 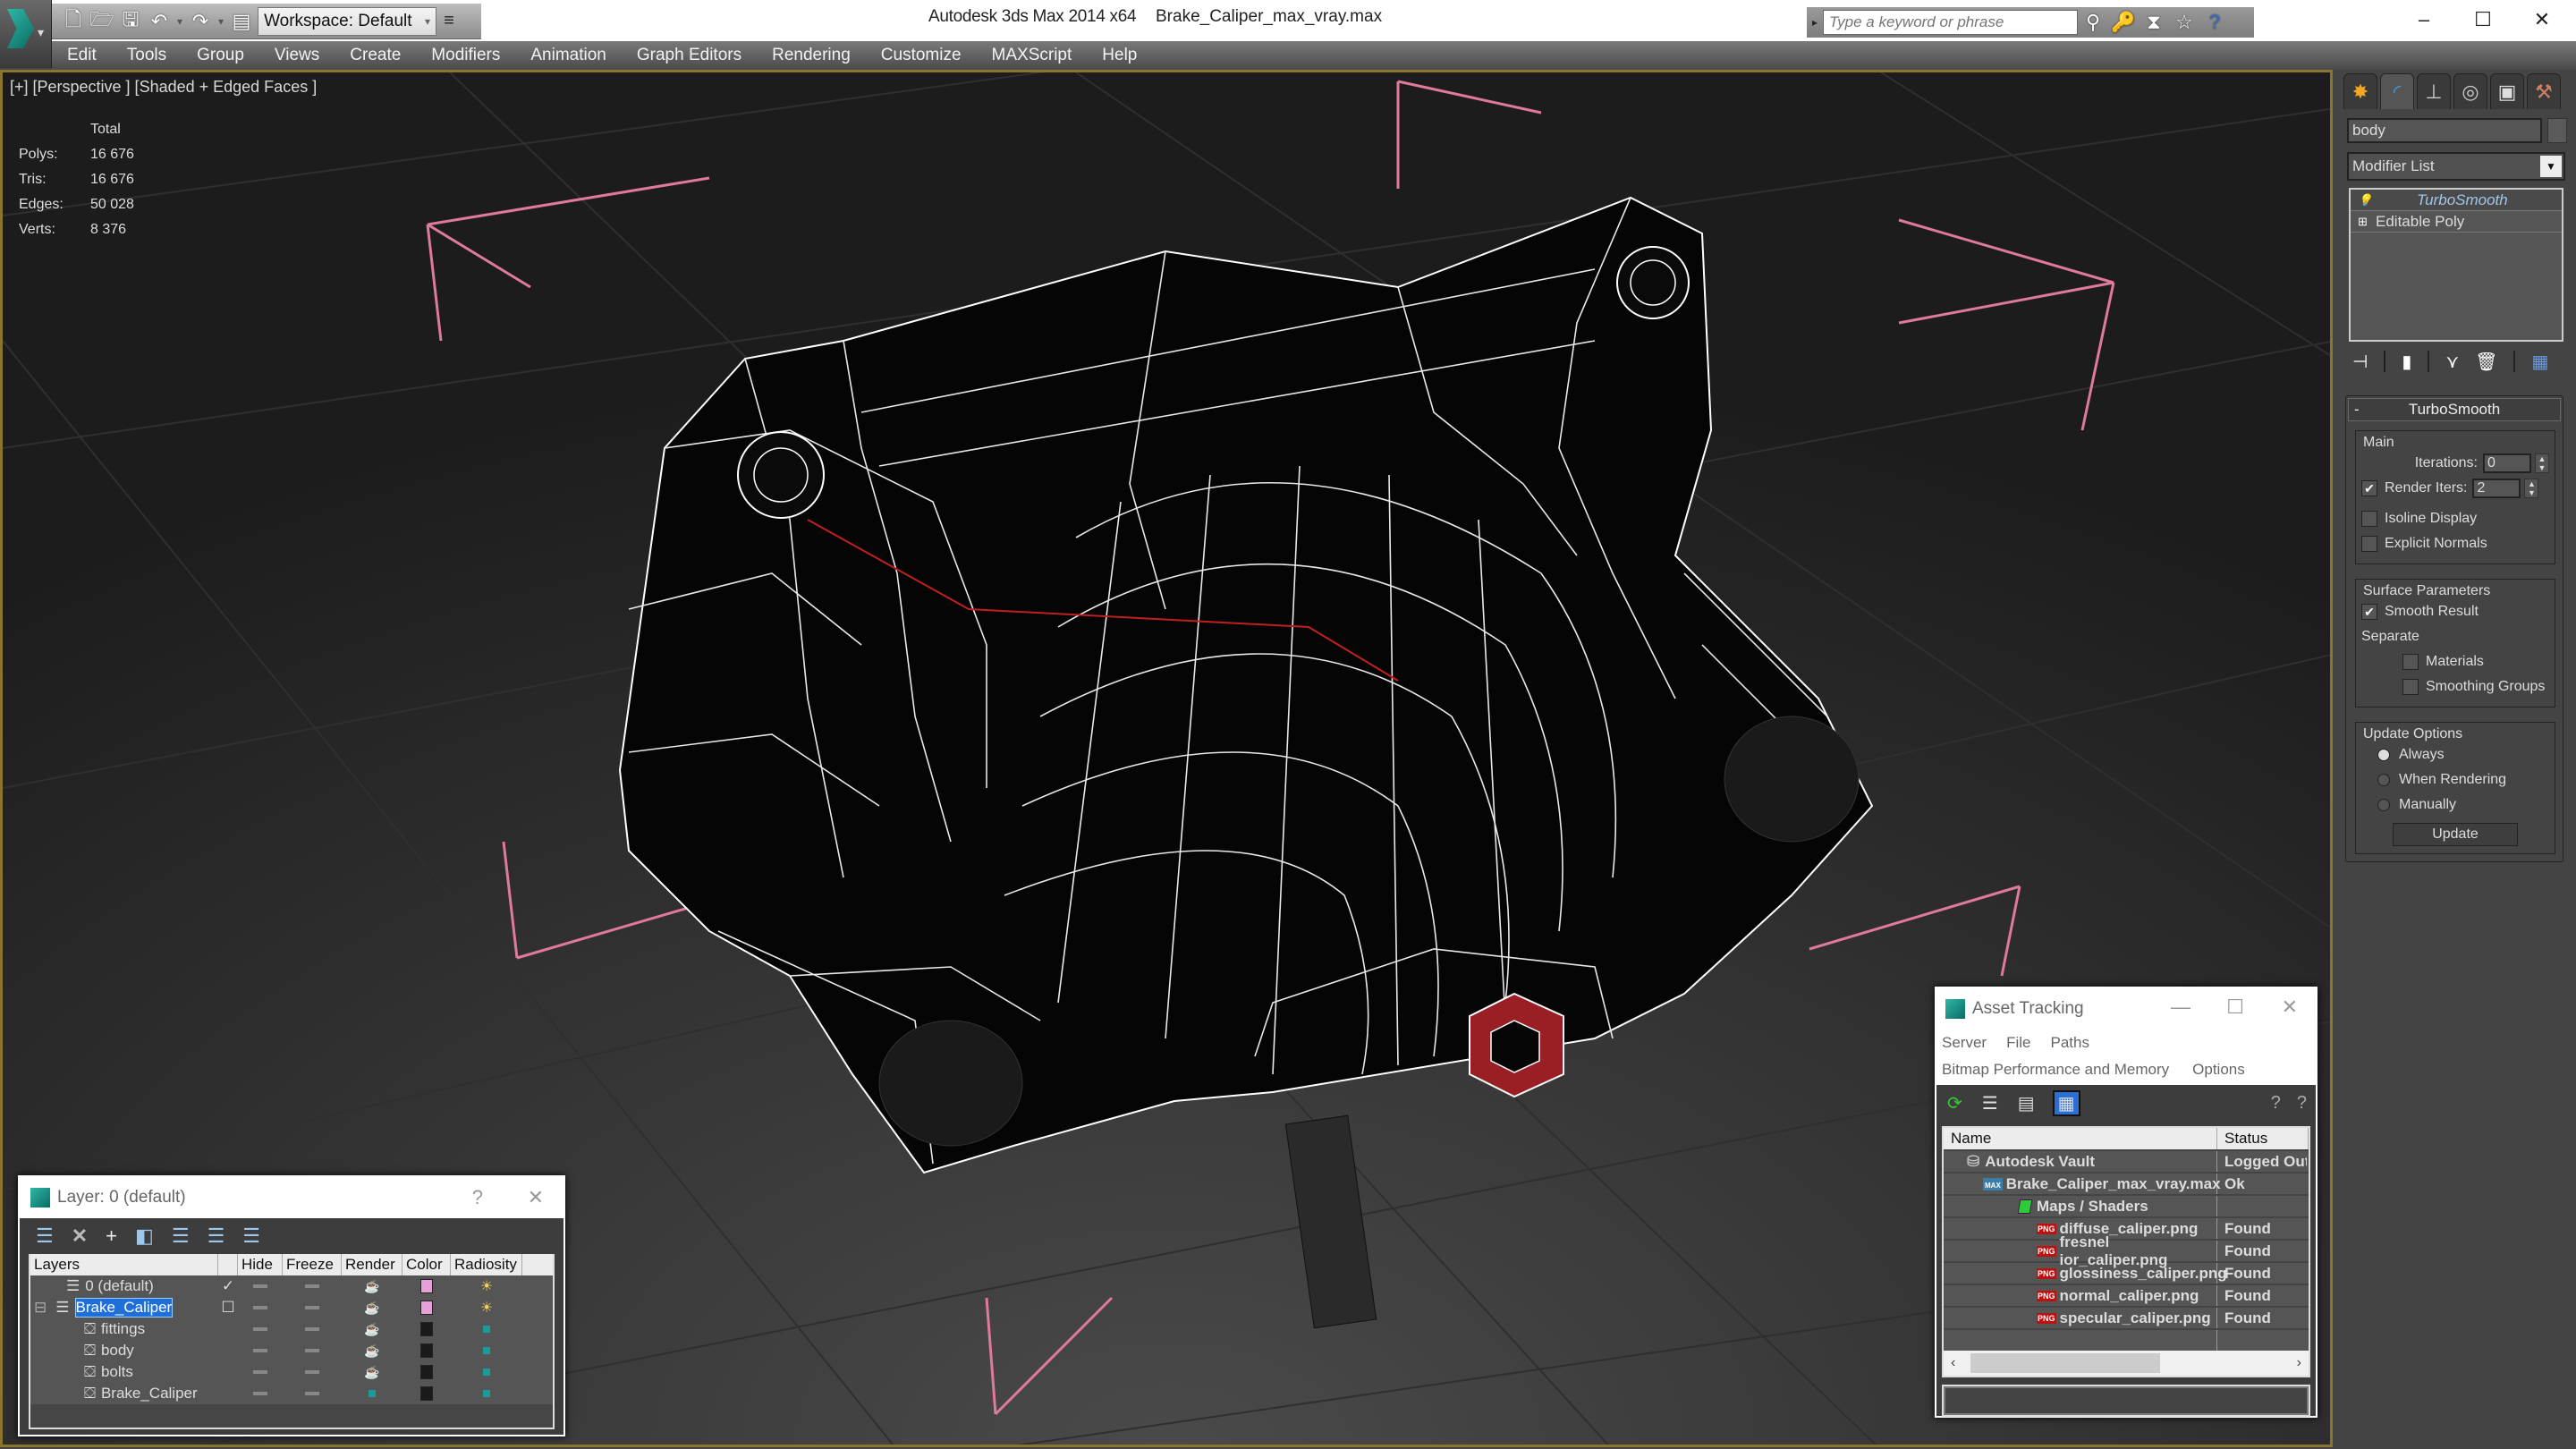 What do you see at coordinates (426, 1264) in the screenshot?
I see `col-color: Color` at bounding box center [426, 1264].